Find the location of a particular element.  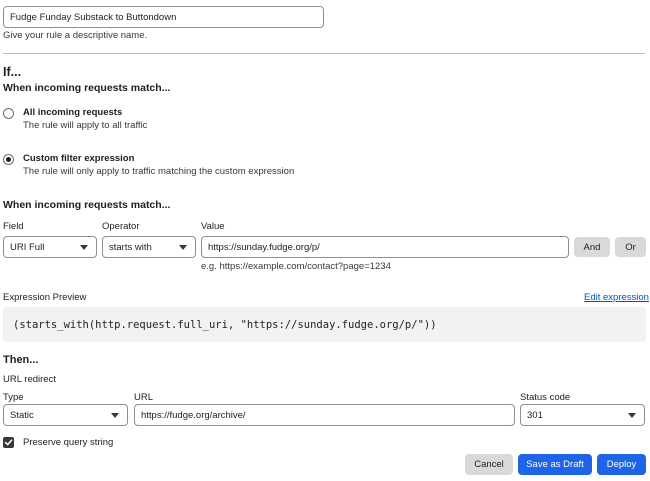

operator-select: starts with is located at coordinates (149, 247).